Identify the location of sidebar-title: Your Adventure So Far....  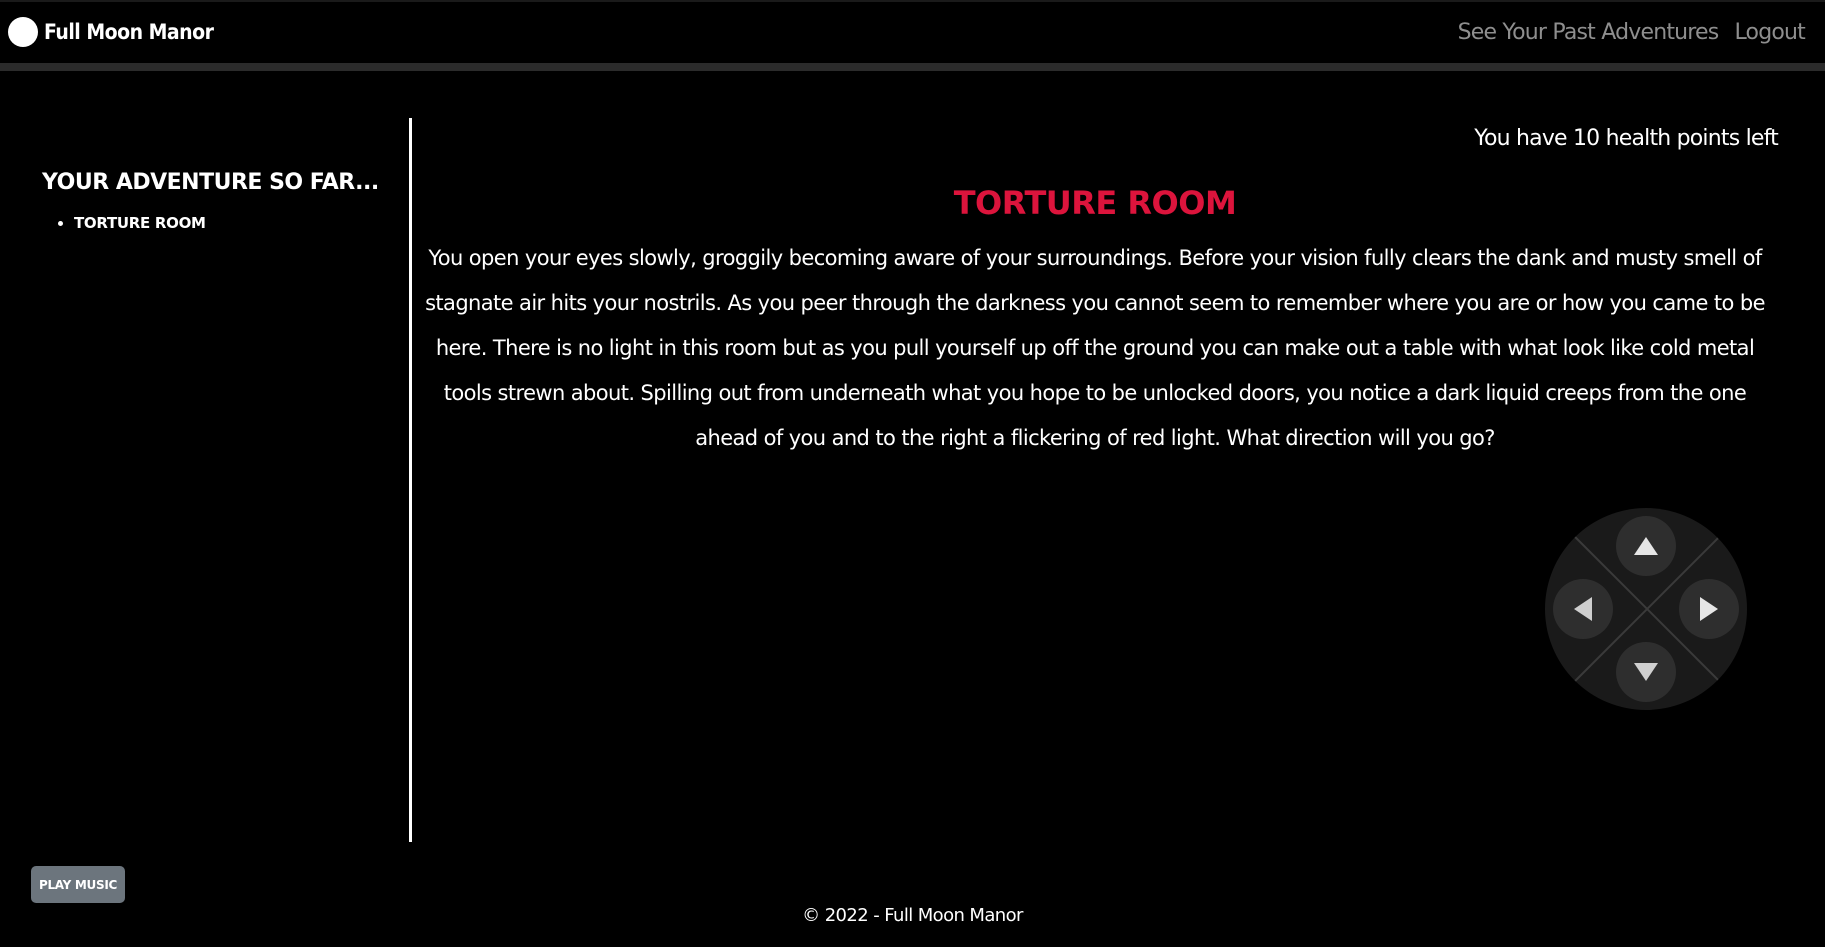
(210, 182).